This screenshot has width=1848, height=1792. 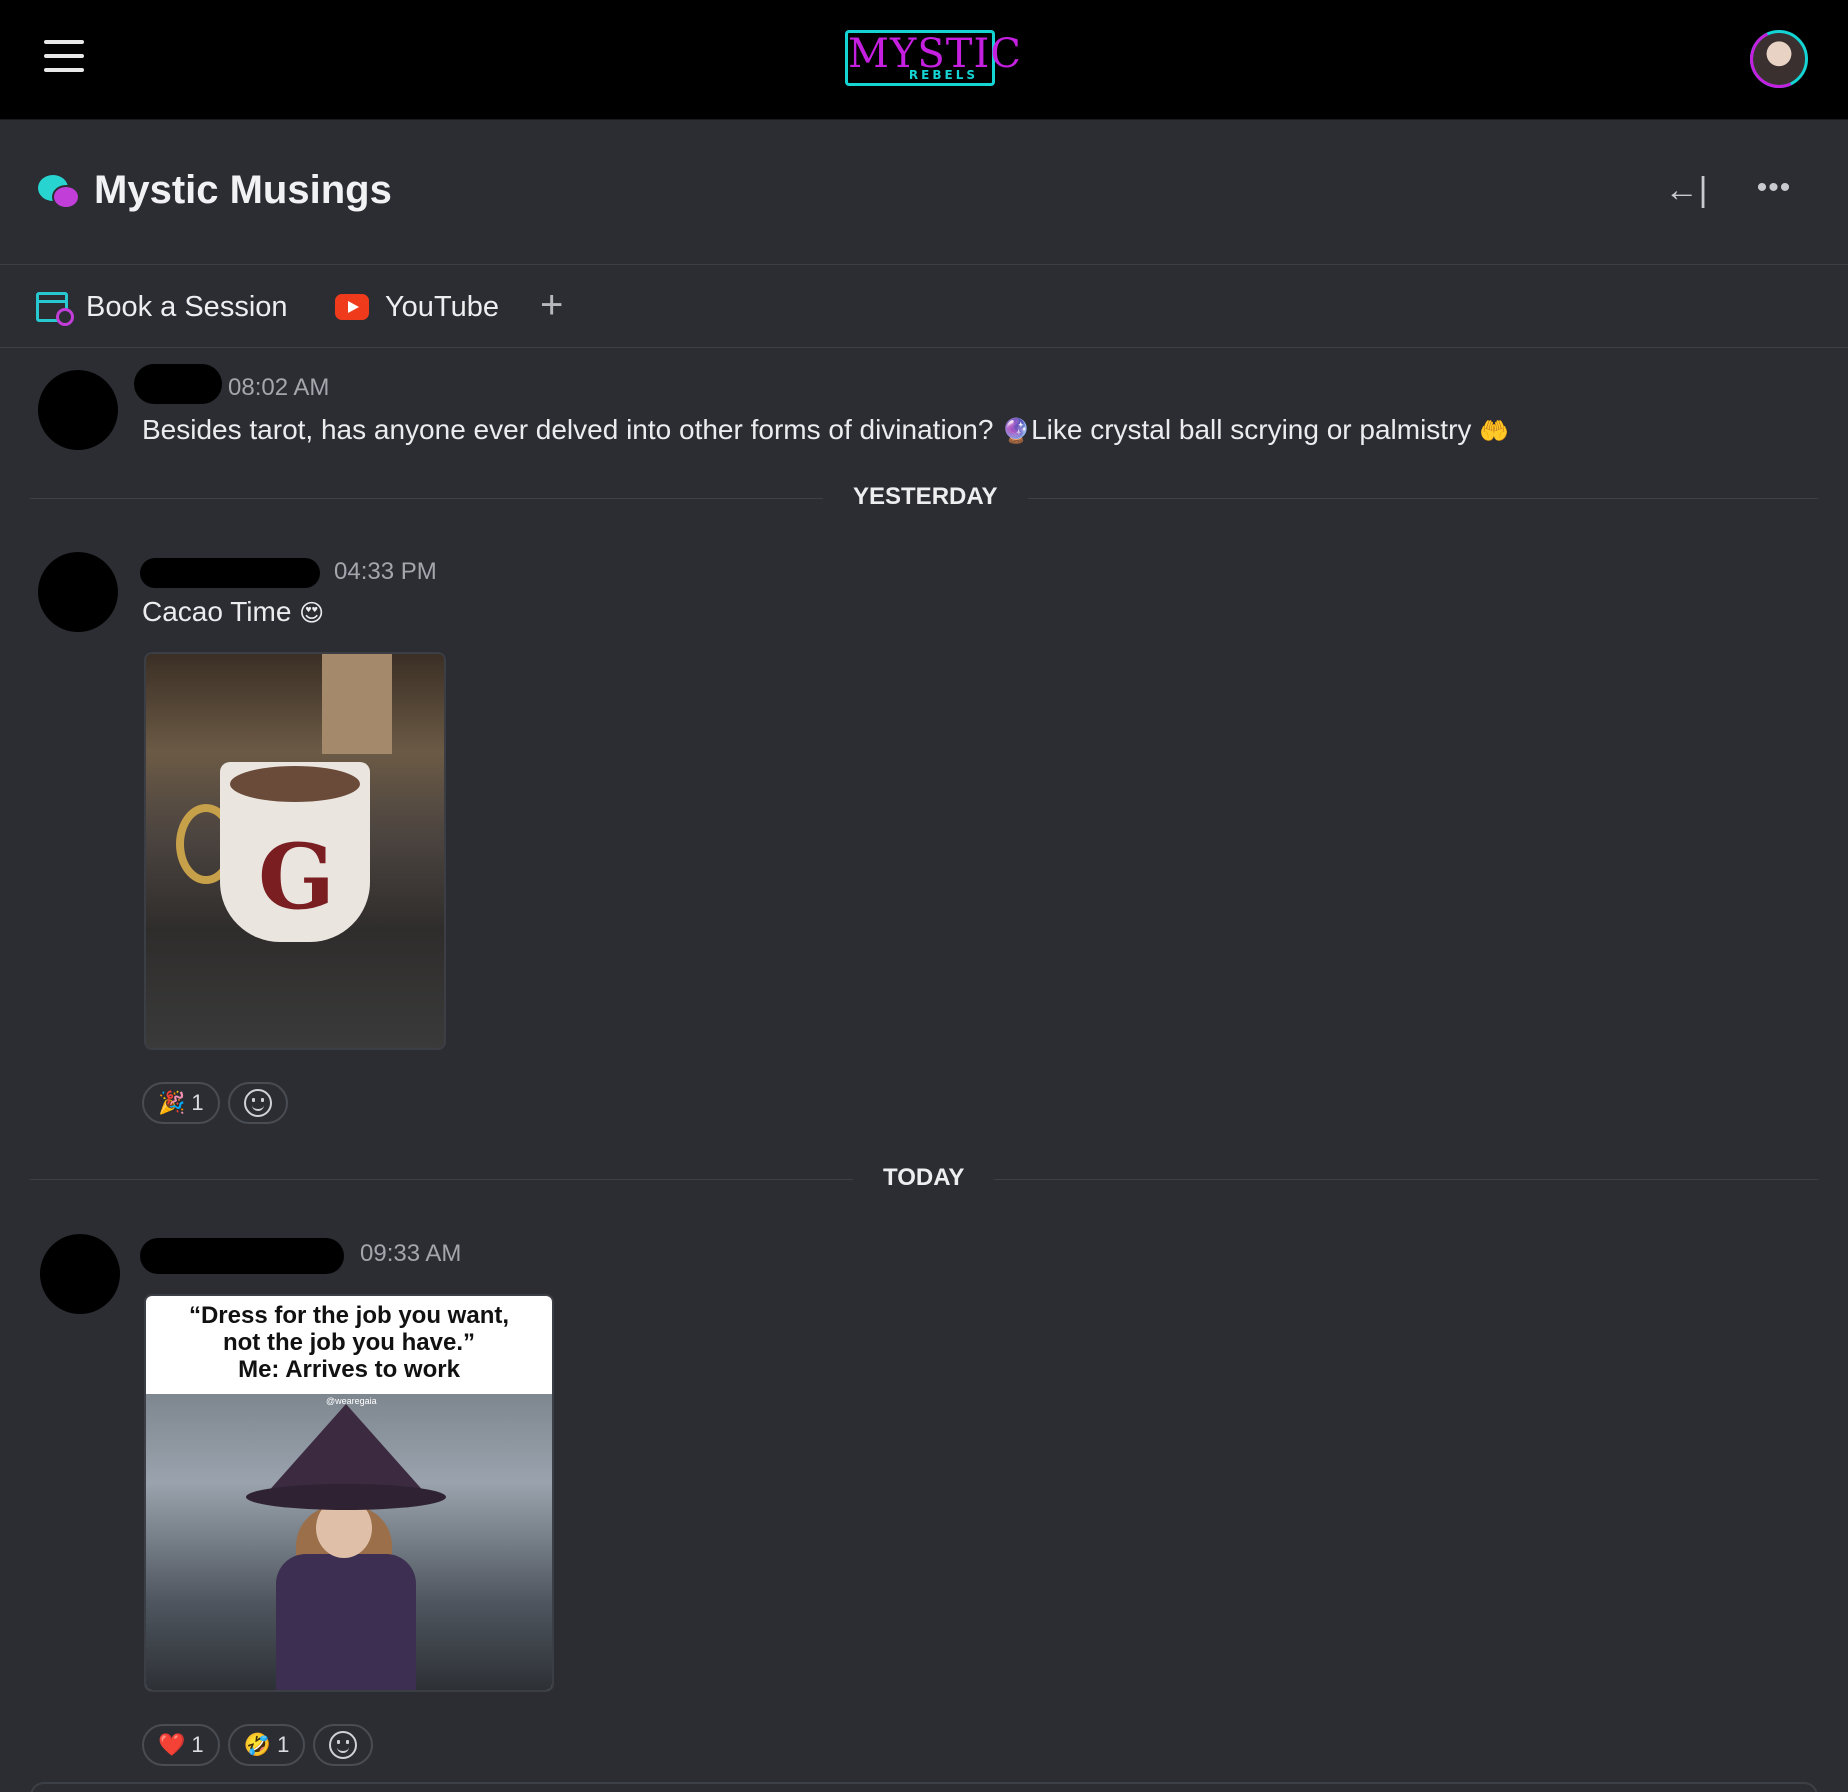 I want to click on cacao-mug-photo: G, so click(x=295, y=851).